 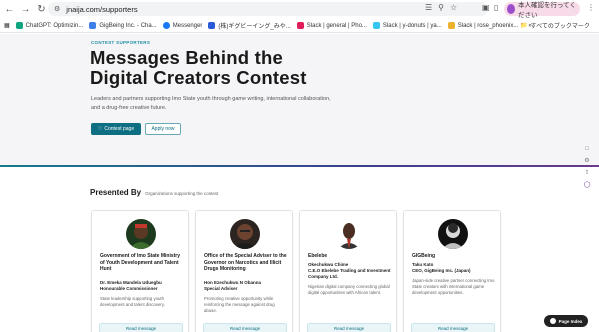 What do you see at coordinates (511, 9) in the screenshot?
I see `avatar` at bounding box center [511, 9].